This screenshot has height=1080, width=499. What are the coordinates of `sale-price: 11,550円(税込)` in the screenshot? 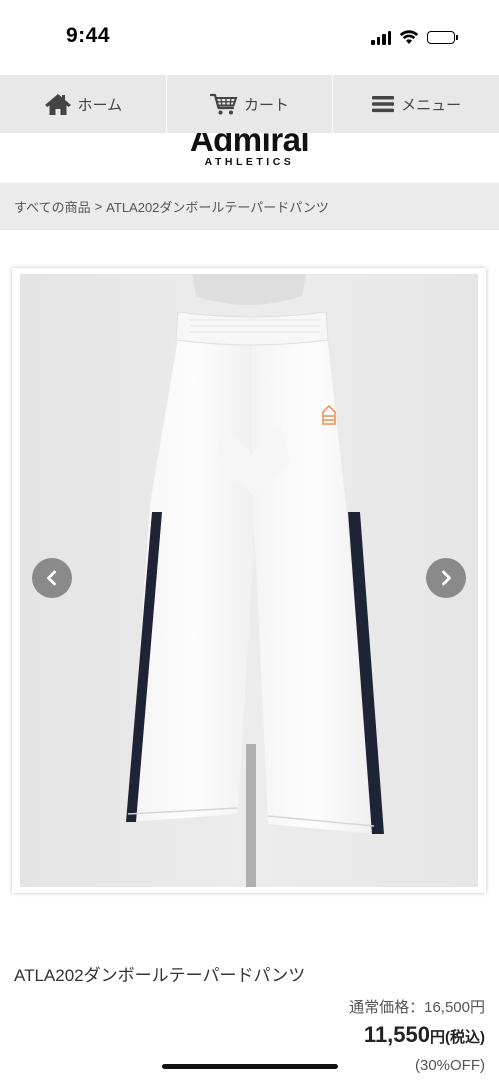 It's located at (424, 1035).